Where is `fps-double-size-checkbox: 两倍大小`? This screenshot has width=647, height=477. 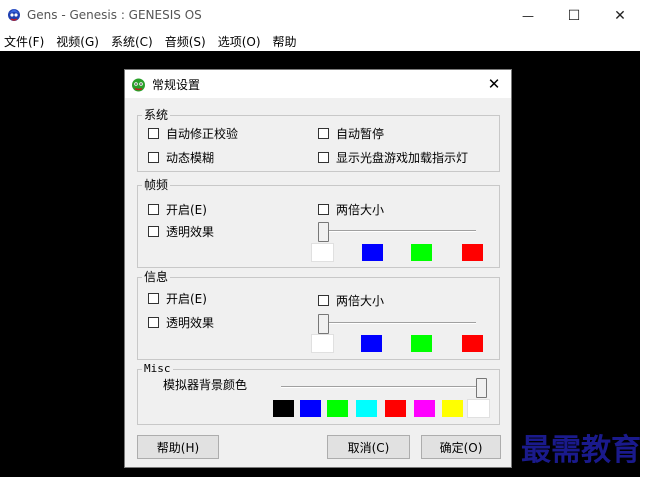 fps-double-size-checkbox: 两倍大小 is located at coordinates (351, 209).